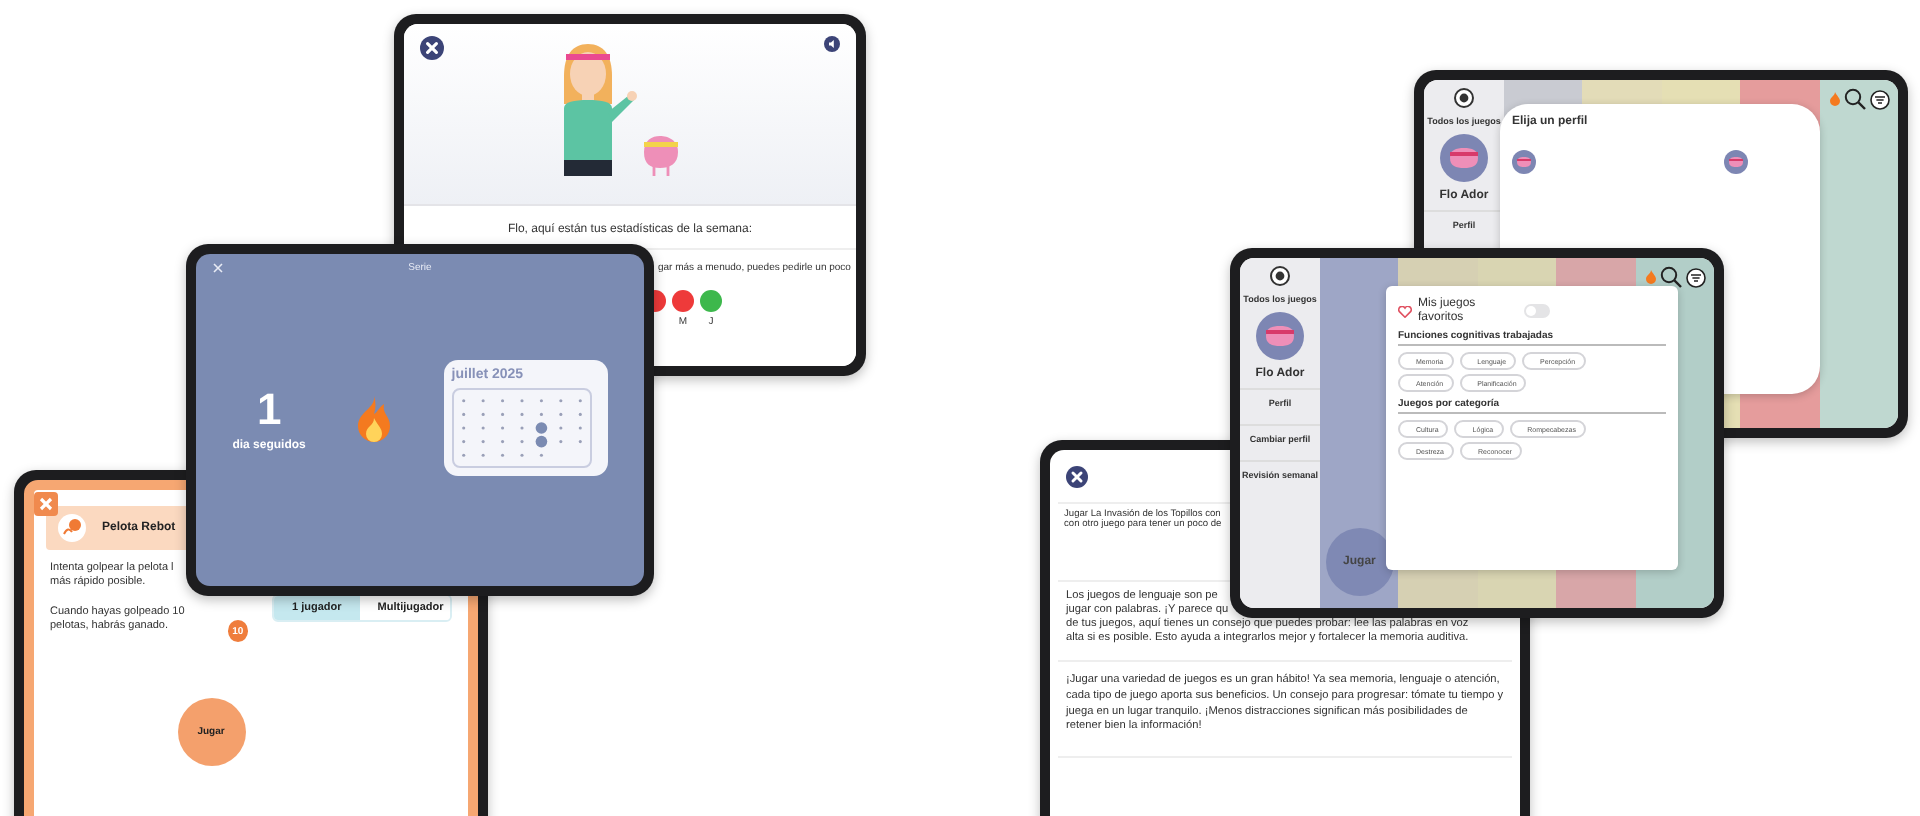 This screenshot has width=1920, height=816. I want to click on ball-icon, so click(72, 528).